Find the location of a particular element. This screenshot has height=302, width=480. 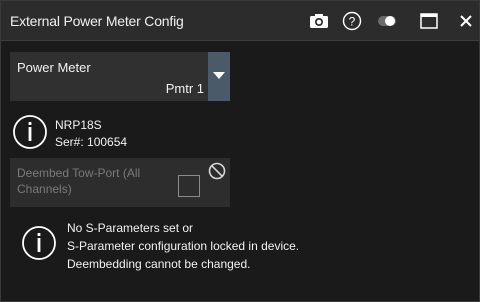

sensor-name: NRP18S is located at coordinates (78, 125).